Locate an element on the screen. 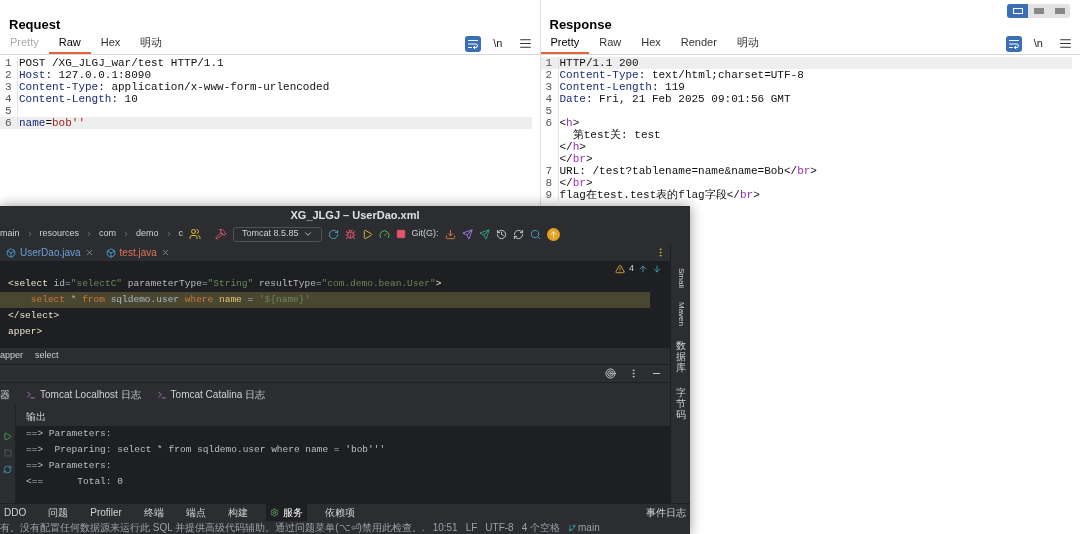 This screenshot has width=1080, height=534. event-log-tab: 事件日志 is located at coordinates (668, 512).